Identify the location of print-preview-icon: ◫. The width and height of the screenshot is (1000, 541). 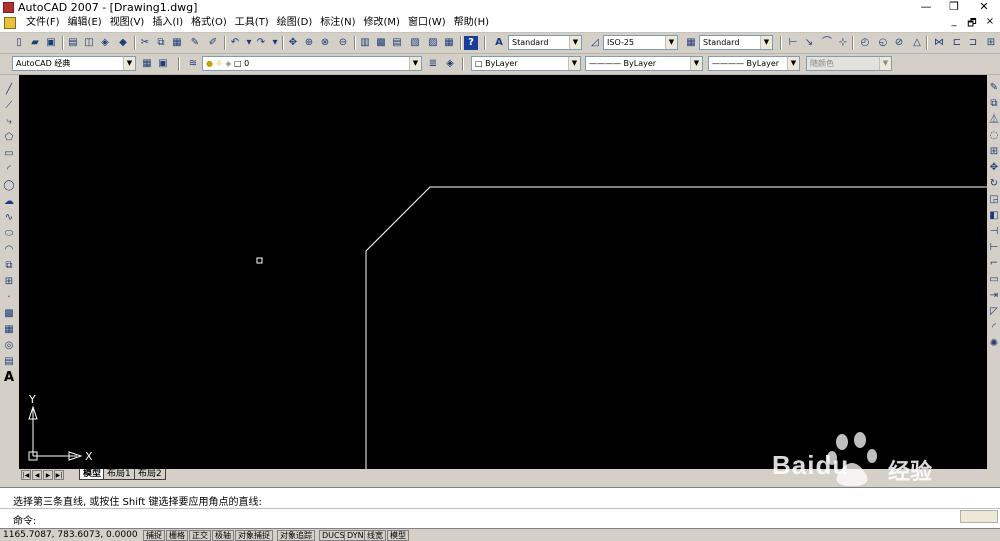
(89, 43).